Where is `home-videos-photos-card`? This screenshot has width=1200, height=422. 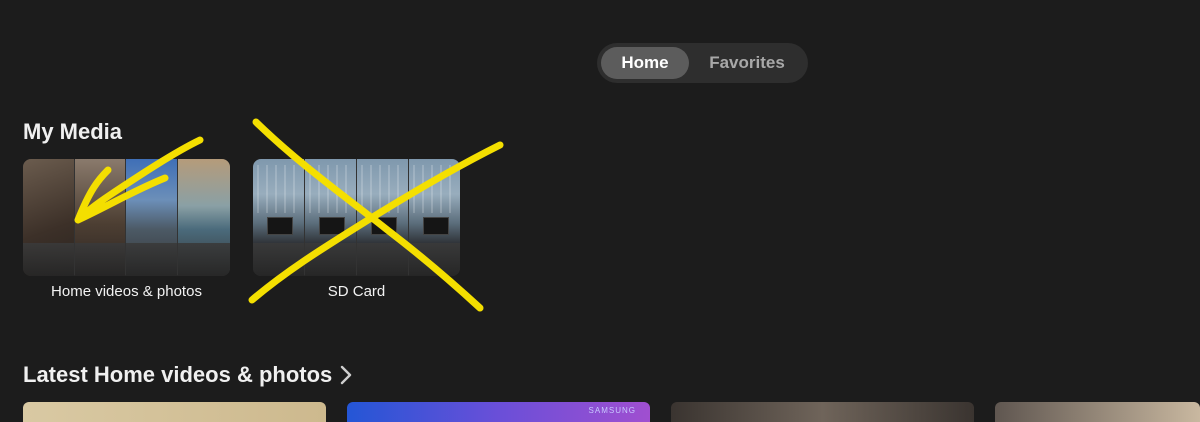
home-videos-photos-card is located at coordinates (126, 217).